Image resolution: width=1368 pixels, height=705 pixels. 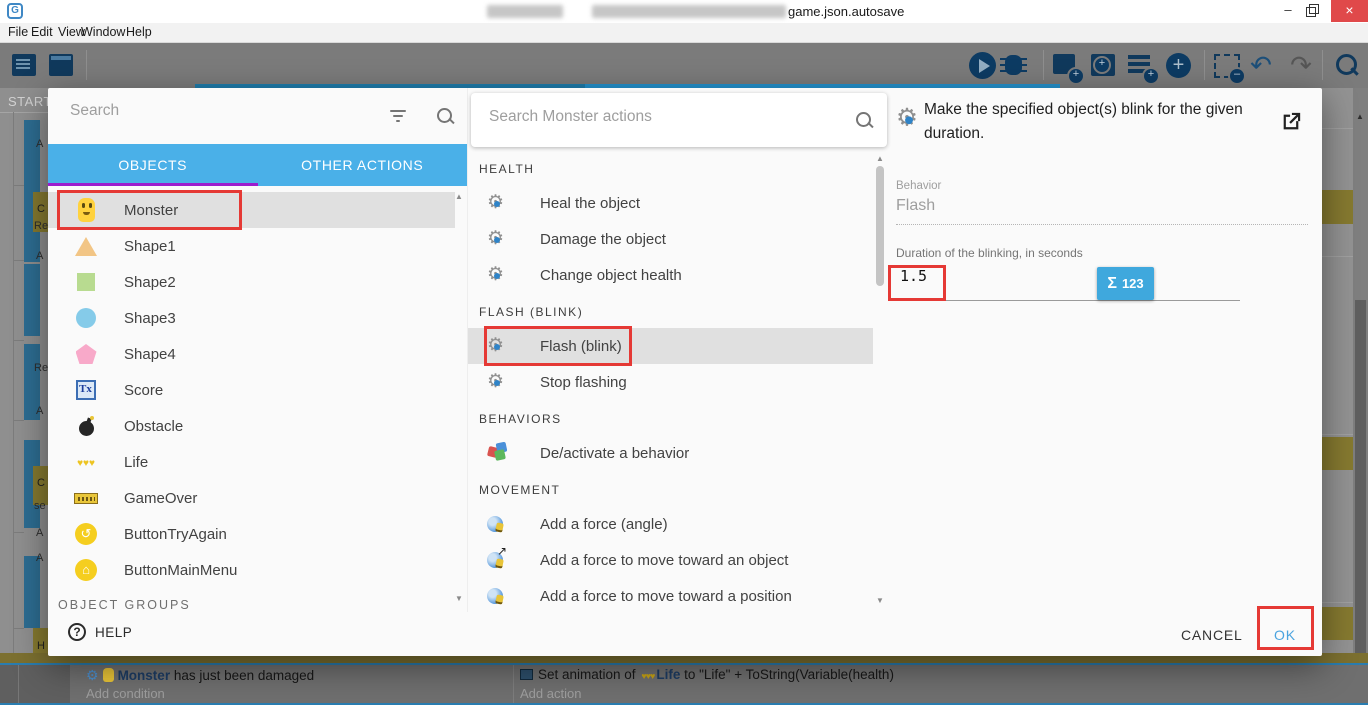 I want to click on action-item-add-a-force-to-move-toward-an-object: ↗ Add a force to move toward an object, so click(x=670, y=560).